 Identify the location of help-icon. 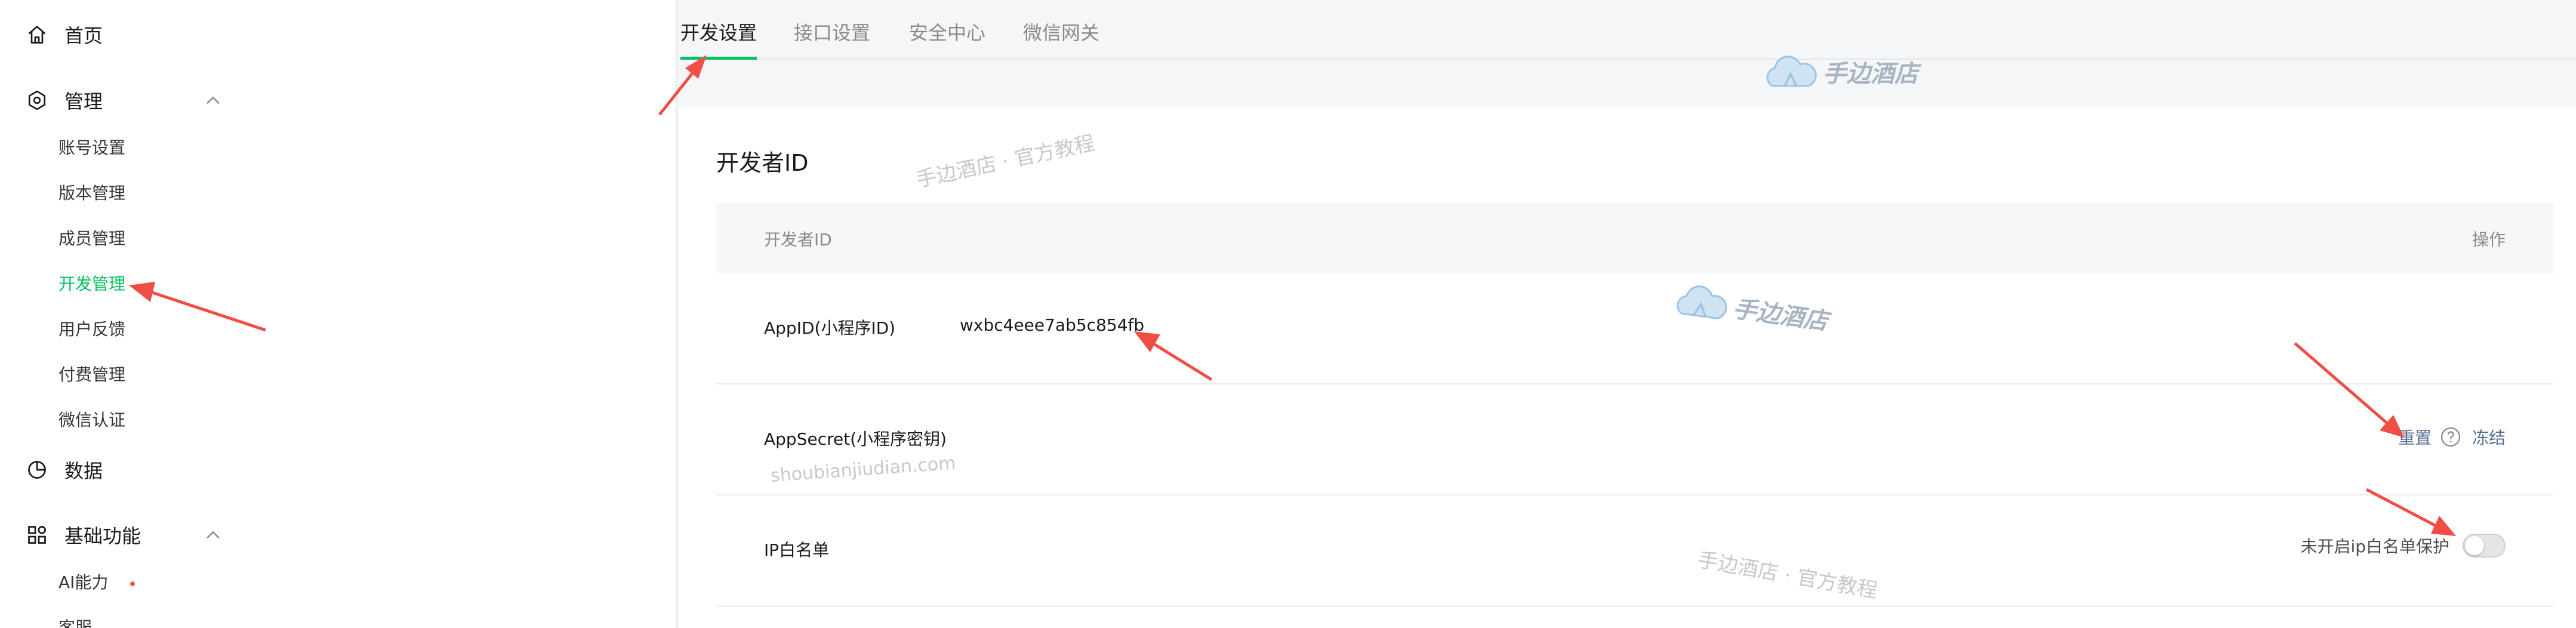
(2450, 437).